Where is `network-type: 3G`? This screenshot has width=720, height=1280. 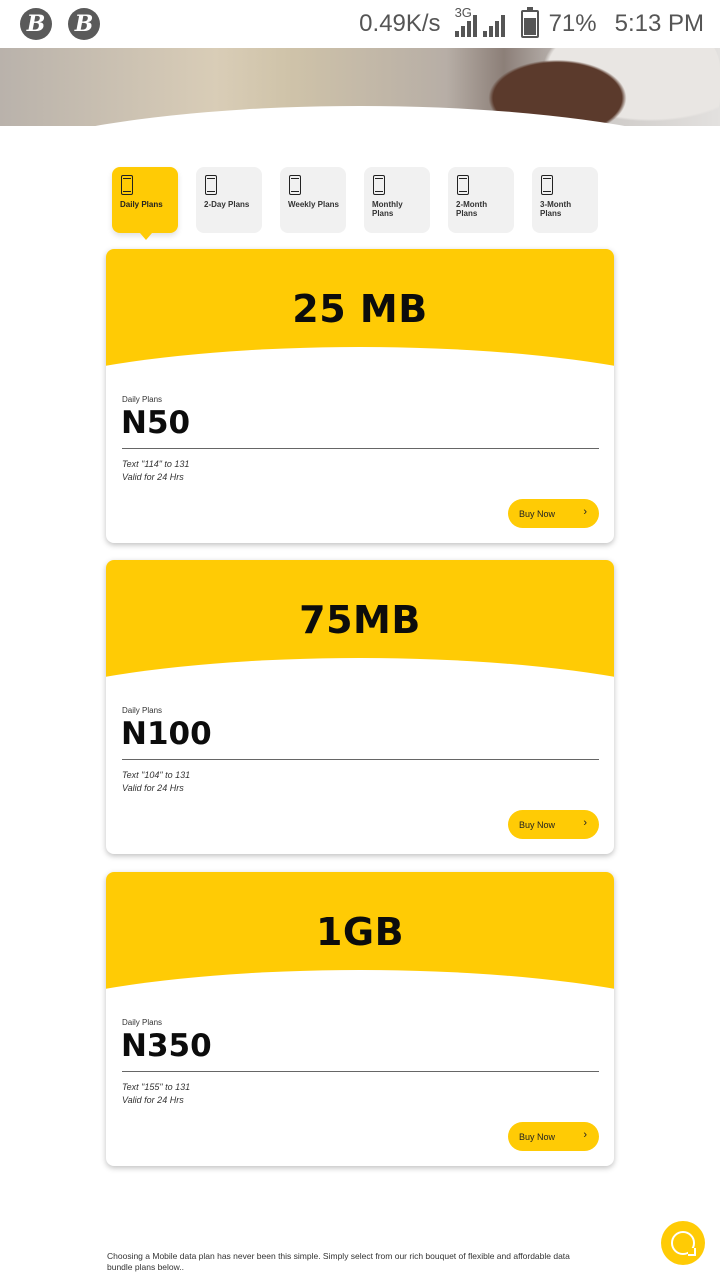 network-type: 3G is located at coordinates (463, 12).